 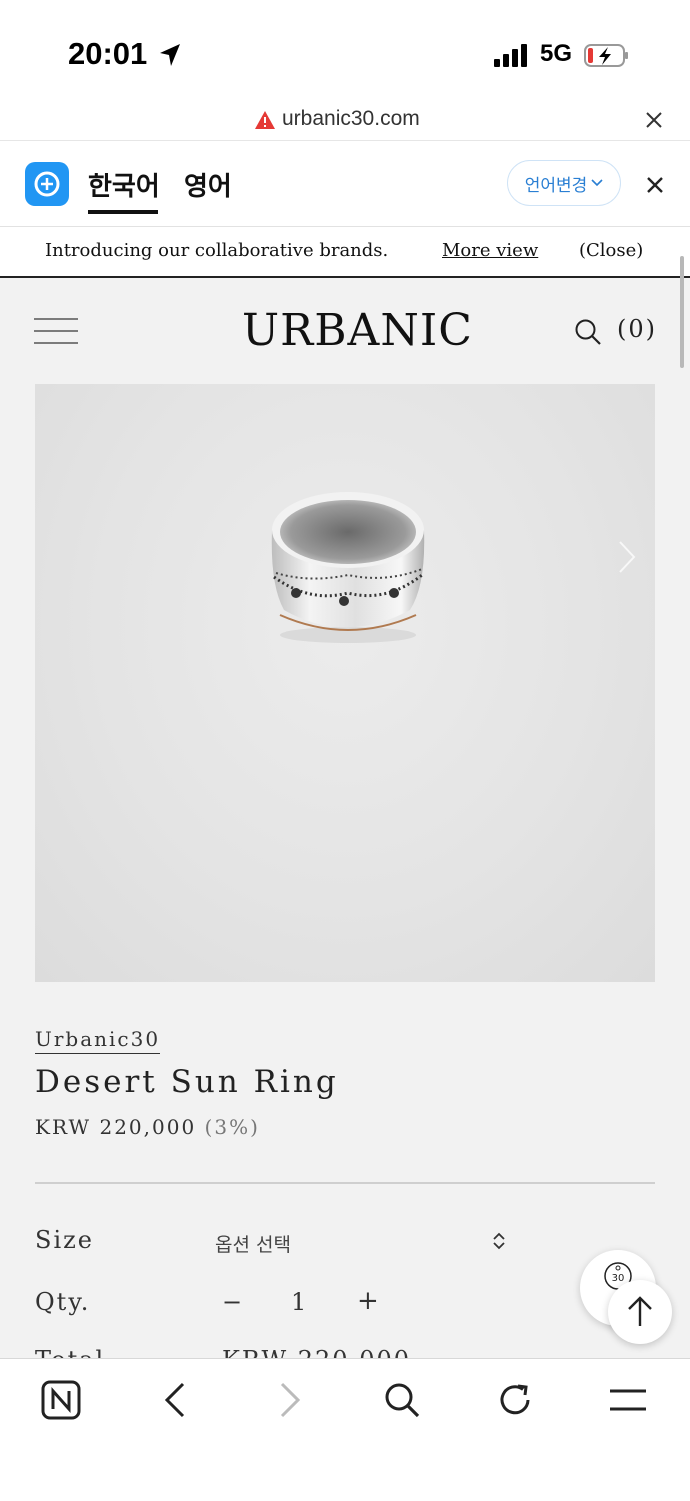 What do you see at coordinates (682, 312) in the screenshot?
I see `scrollbar` at bounding box center [682, 312].